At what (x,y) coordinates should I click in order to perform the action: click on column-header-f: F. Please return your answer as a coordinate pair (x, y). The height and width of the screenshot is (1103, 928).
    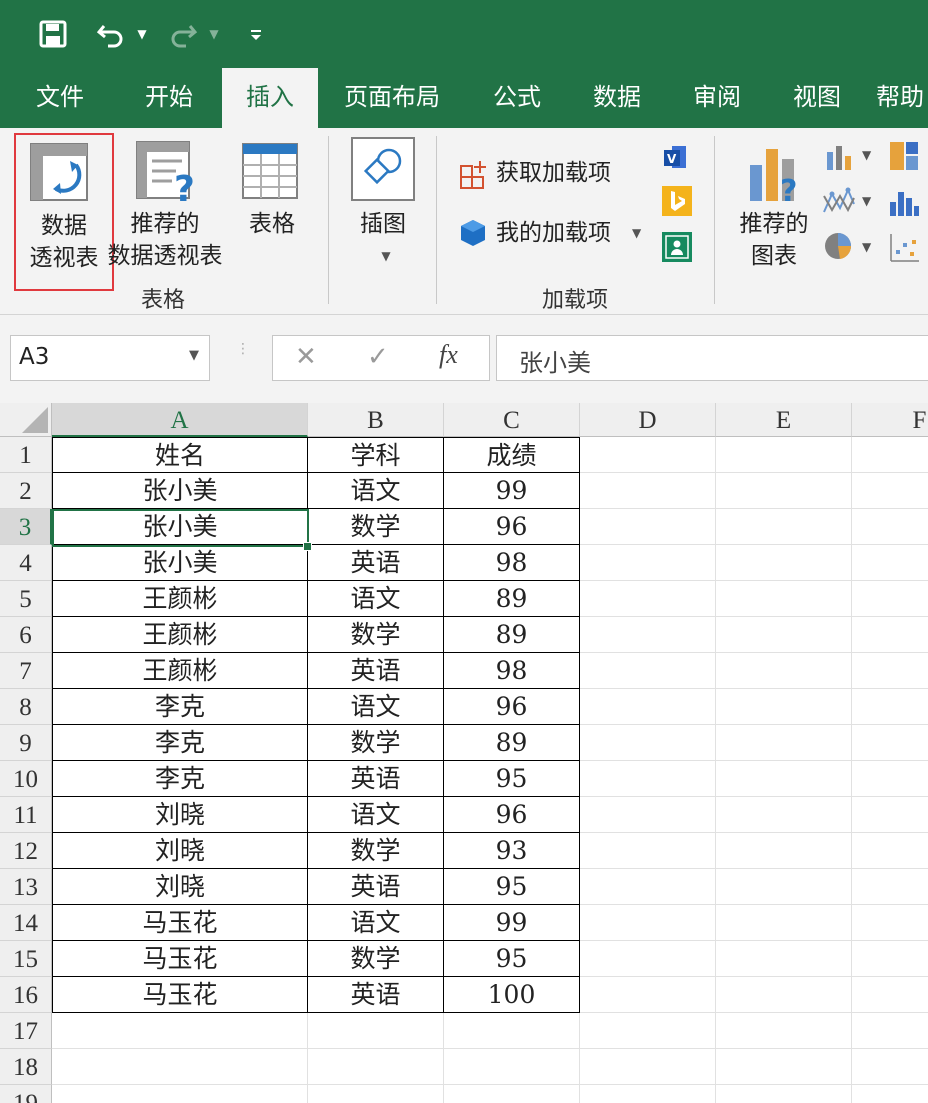
    Looking at the image, I should click on (890, 420).